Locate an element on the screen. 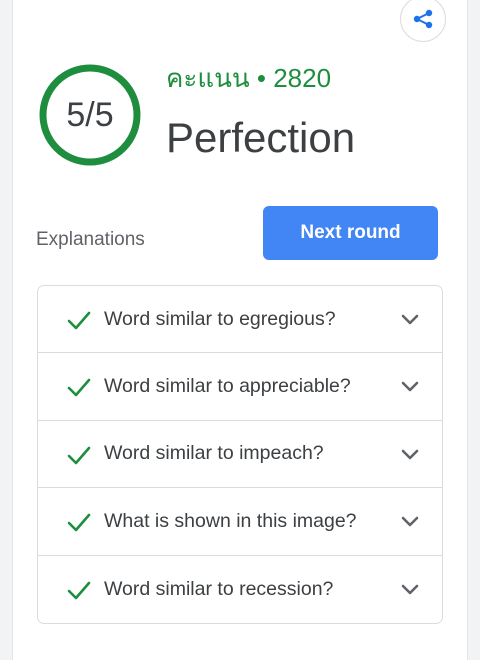 The height and width of the screenshot is (660, 480). question-row: Word similar to recession? is located at coordinates (240, 589).